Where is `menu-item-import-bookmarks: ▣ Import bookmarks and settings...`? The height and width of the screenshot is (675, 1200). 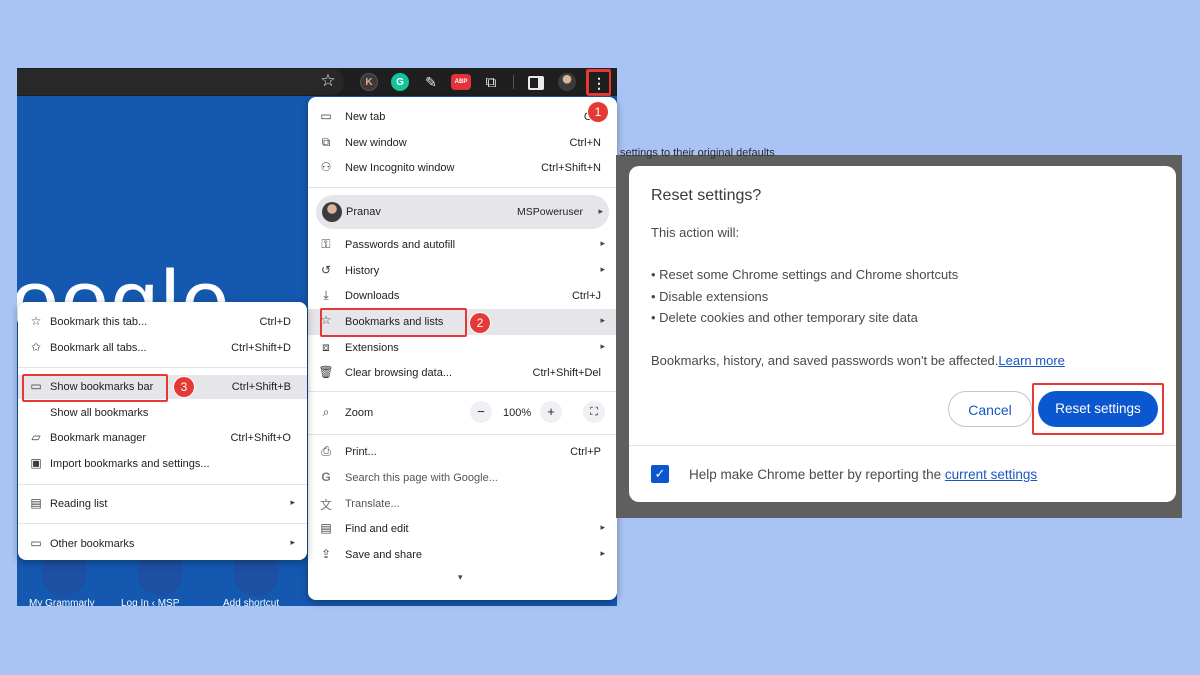
menu-item-import-bookmarks: ▣ Import bookmarks and settings... is located at coordinates (162, 464).